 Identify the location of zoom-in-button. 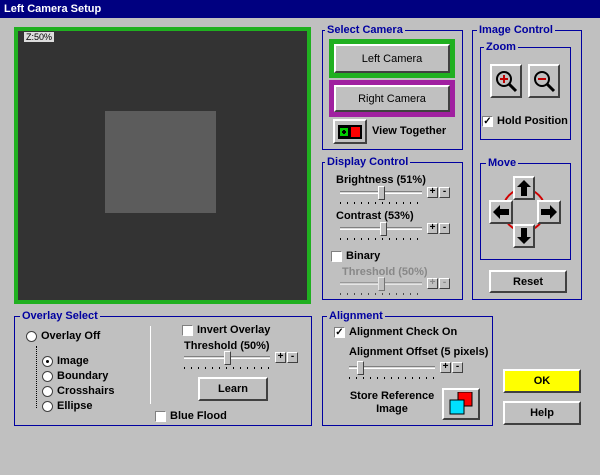
(506, 81).